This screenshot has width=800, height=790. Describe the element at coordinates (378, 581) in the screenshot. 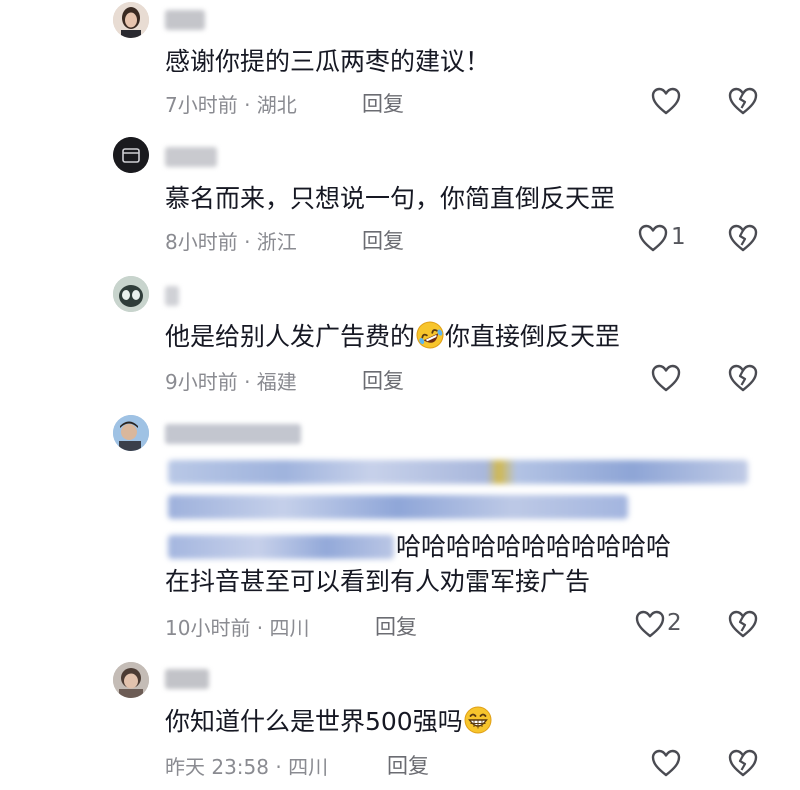

I see `comment-text: 在抖音甚至可以看到有人劝雷军接广告` at that location.